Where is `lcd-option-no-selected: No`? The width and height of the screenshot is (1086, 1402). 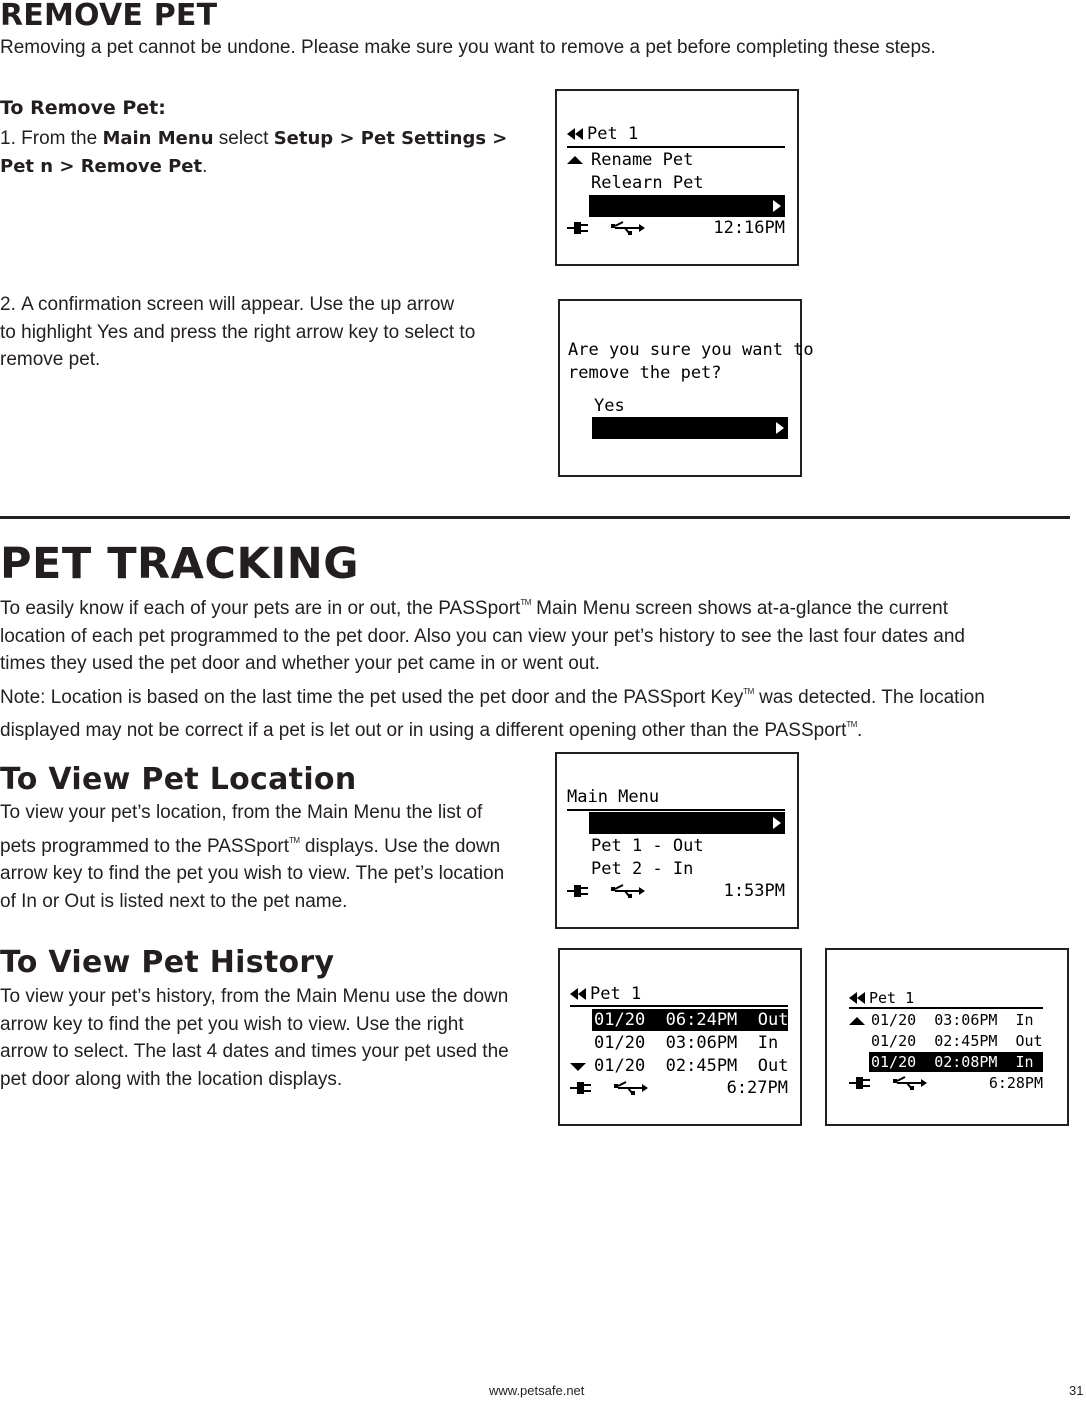 lcd-option-no-selected: No is located at coordinates (690, 438).